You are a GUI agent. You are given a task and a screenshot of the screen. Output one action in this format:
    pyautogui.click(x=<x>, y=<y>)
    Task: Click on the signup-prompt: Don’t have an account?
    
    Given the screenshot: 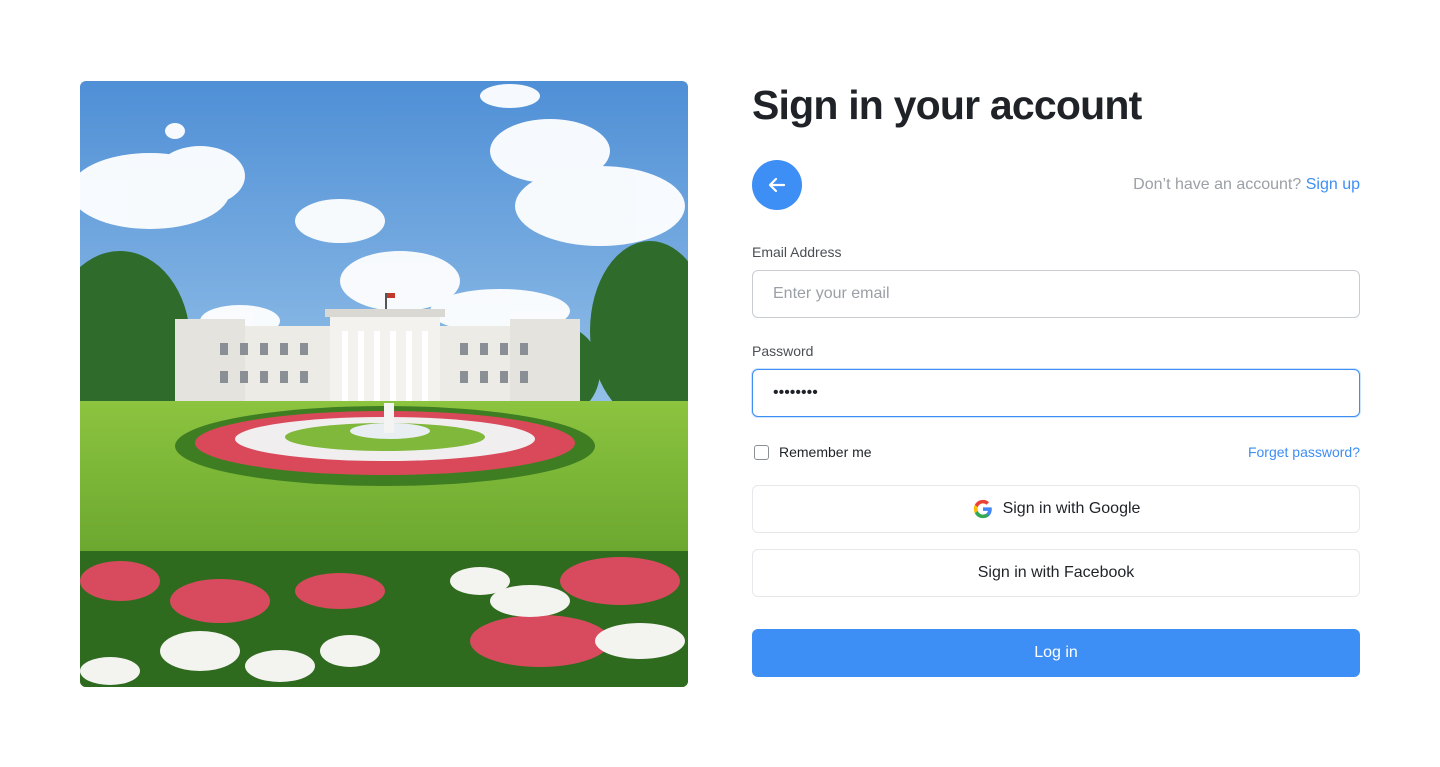 What is the action you would take?
    pyautogui.click(x=1217, y=184)
    